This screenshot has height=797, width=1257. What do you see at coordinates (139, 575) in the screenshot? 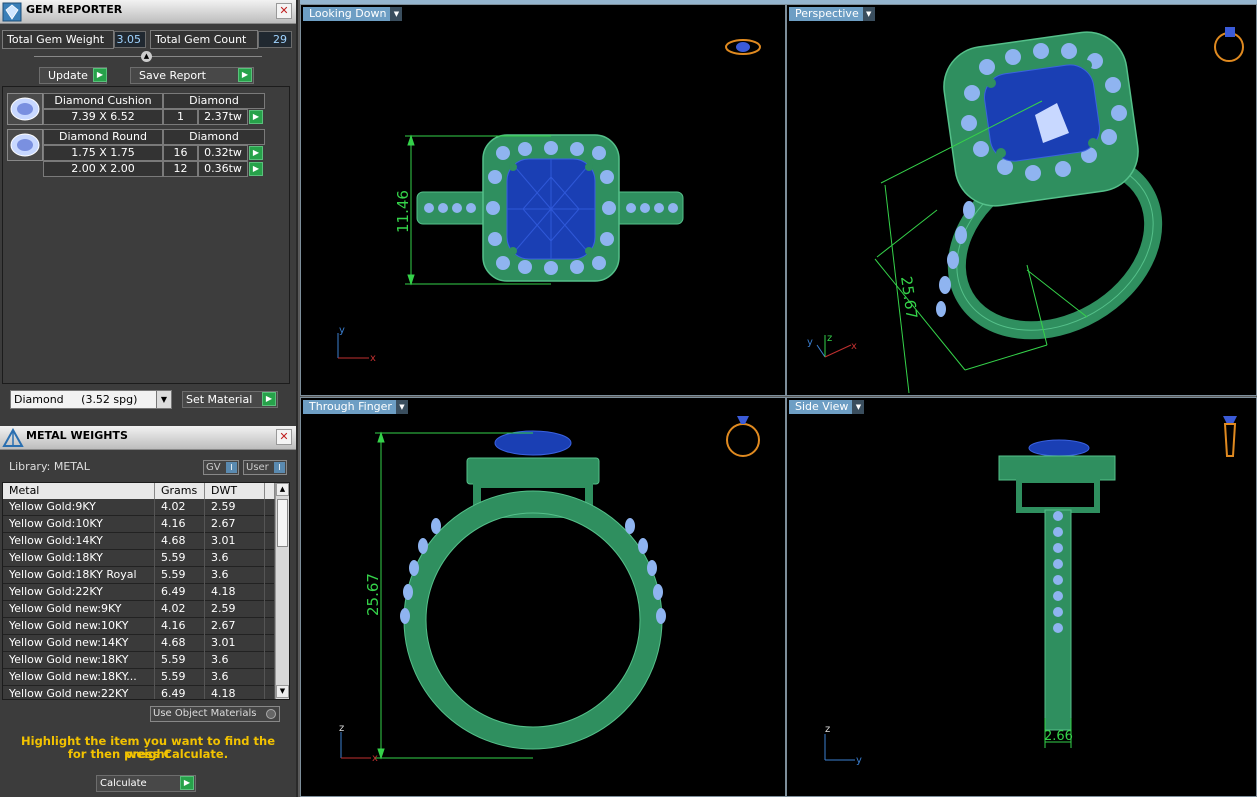
I see `table-row: Yellow Gold:18KY Royal 5.59 3.6` at bounding box center [139, 575].